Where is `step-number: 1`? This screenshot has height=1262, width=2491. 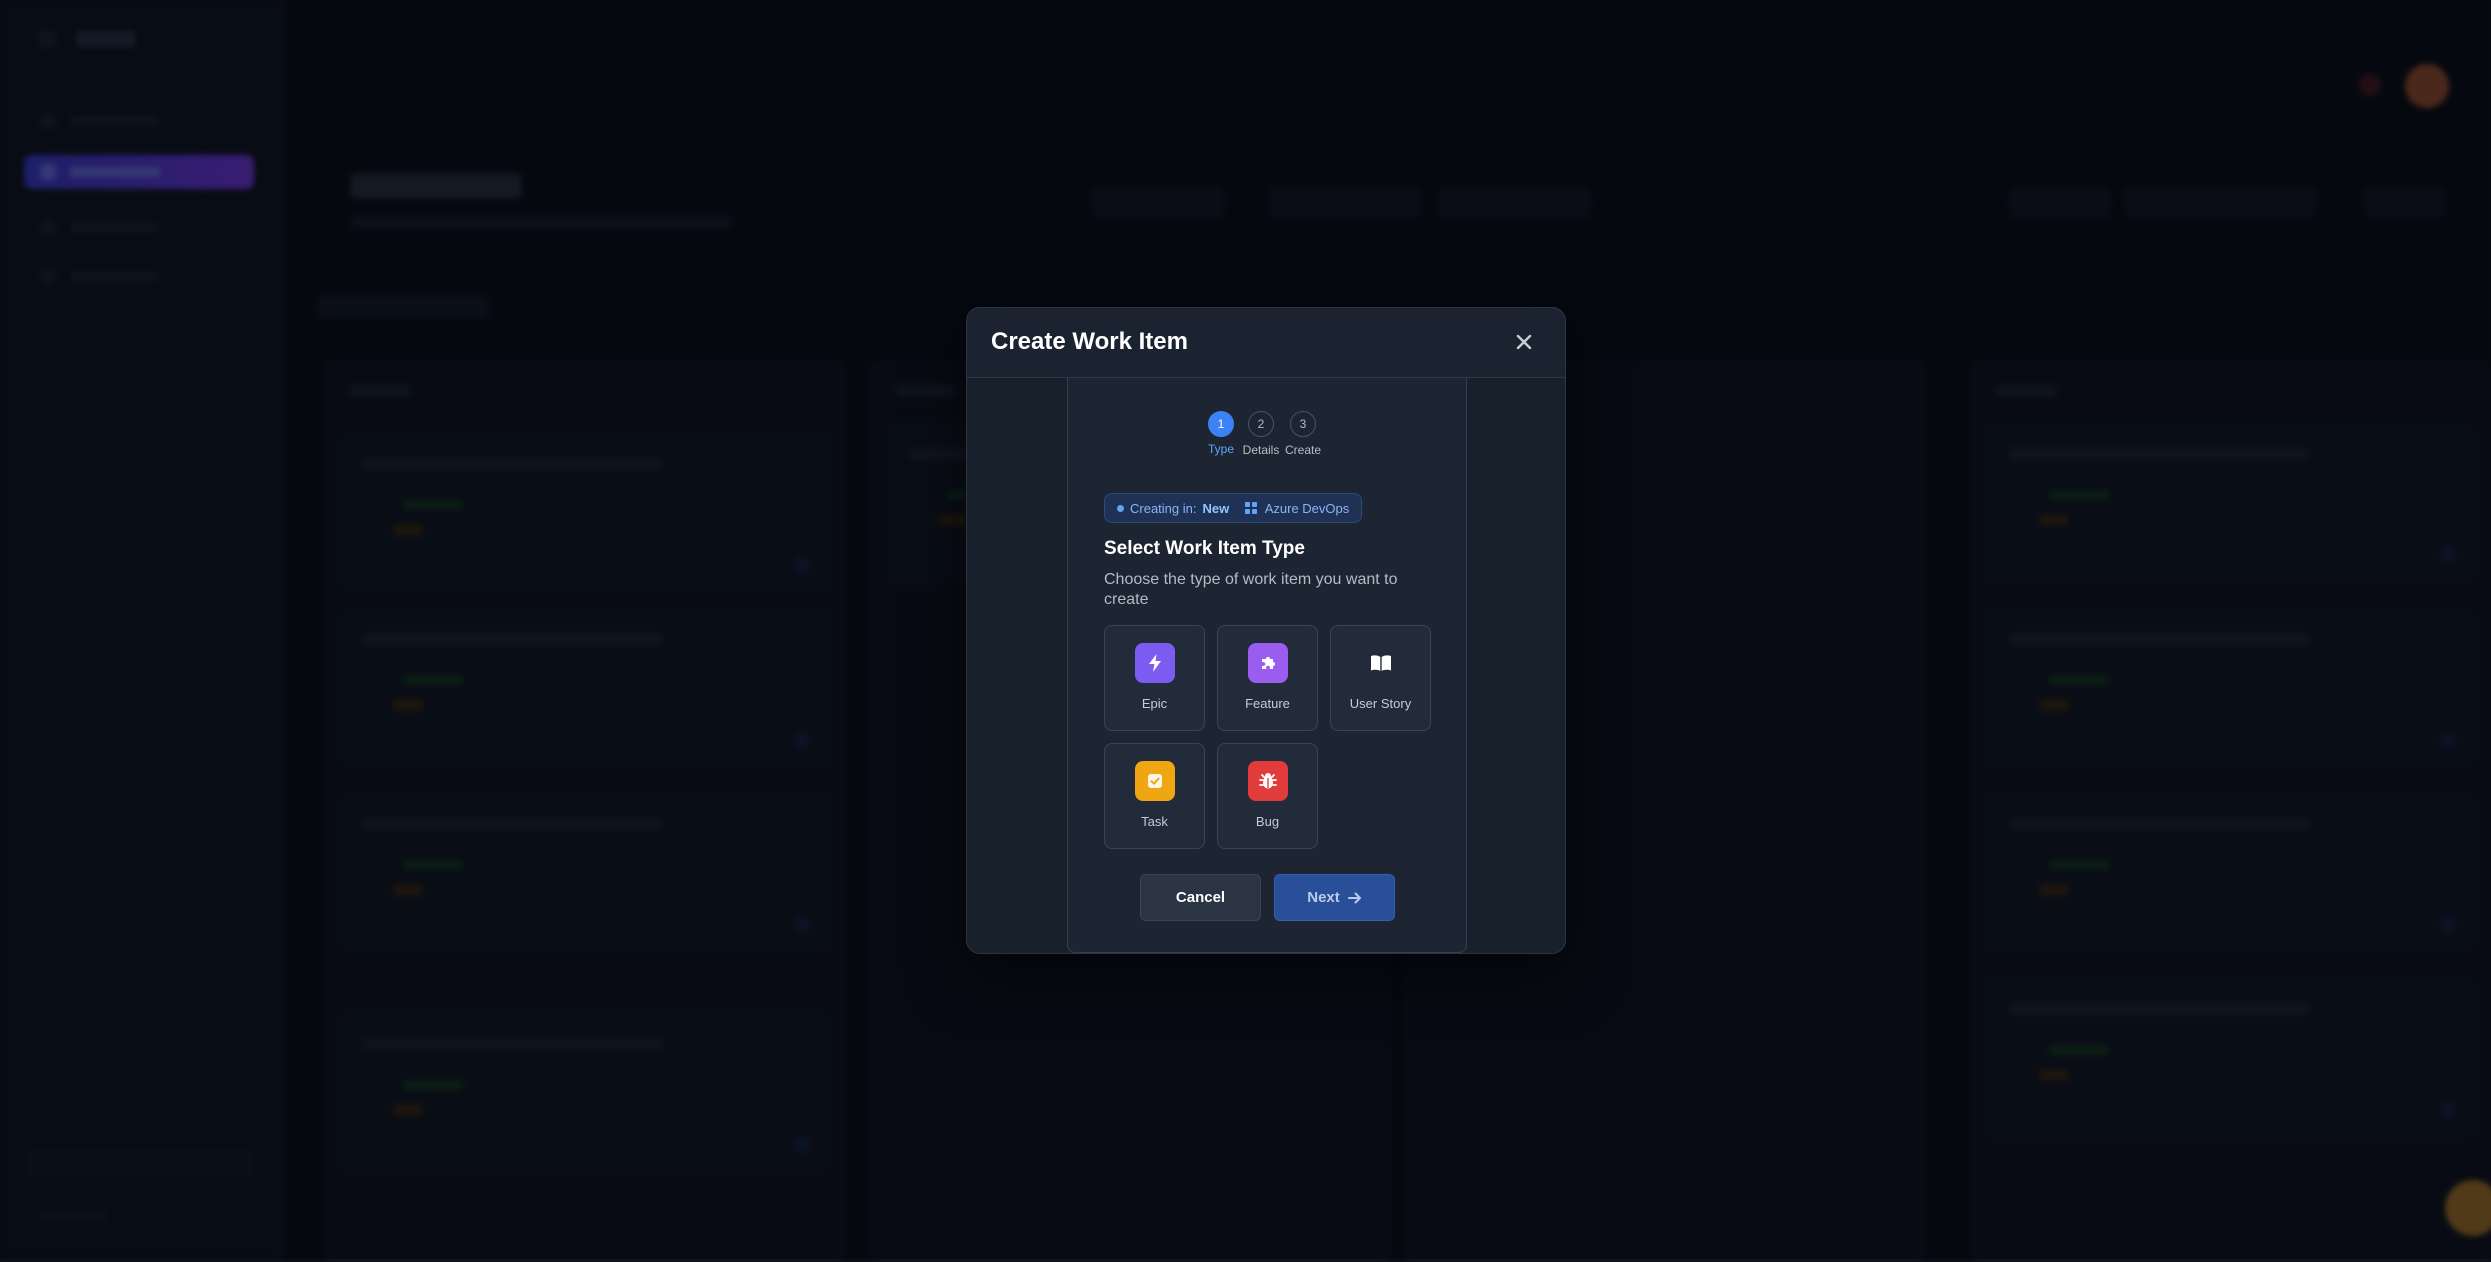
step-number: 1 is located at coordinates (1221, 424).